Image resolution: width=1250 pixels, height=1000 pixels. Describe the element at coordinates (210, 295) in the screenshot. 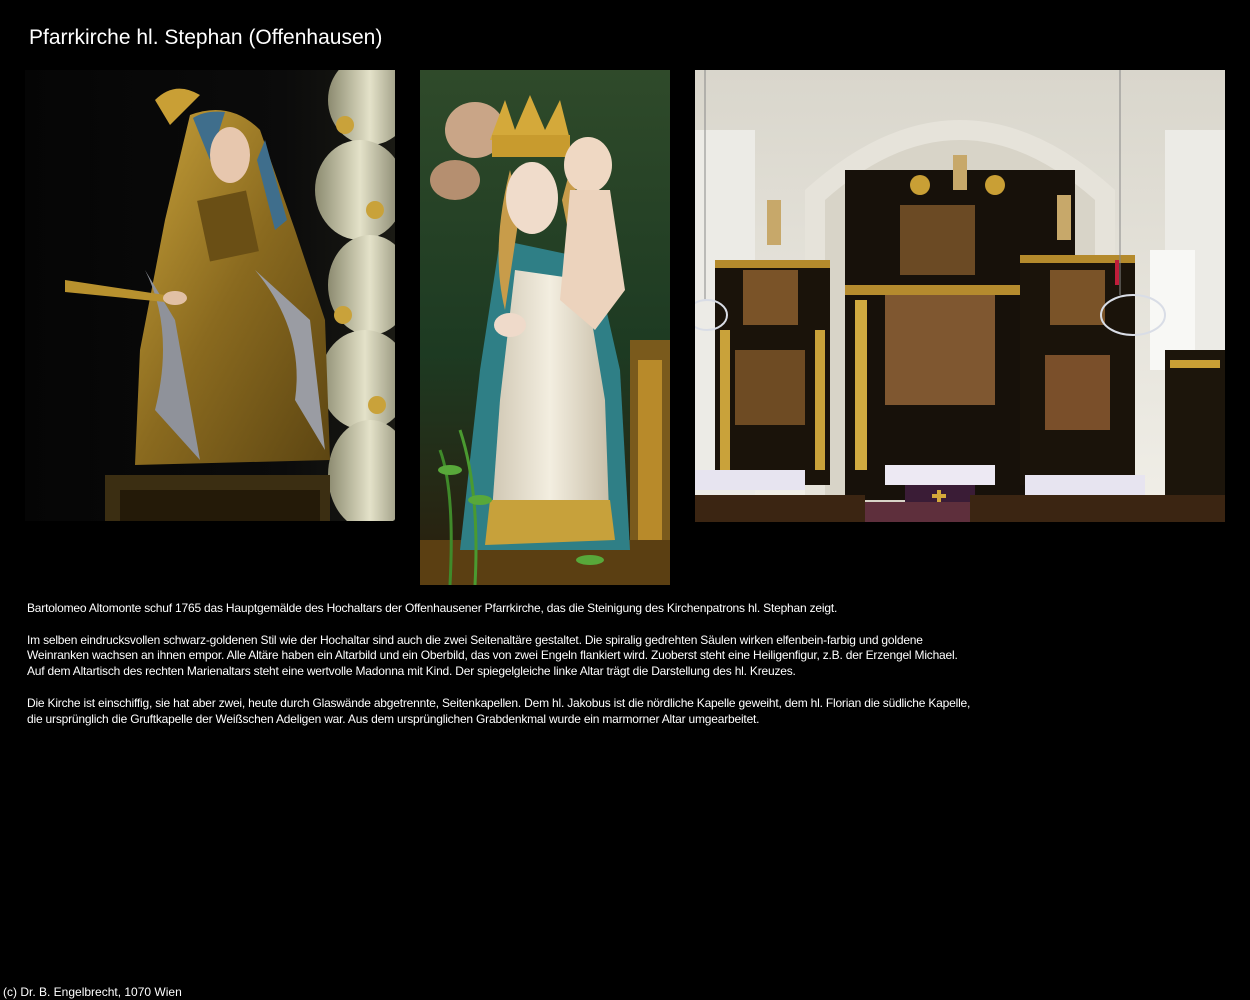

I see `saint-statue-photo` at that location.